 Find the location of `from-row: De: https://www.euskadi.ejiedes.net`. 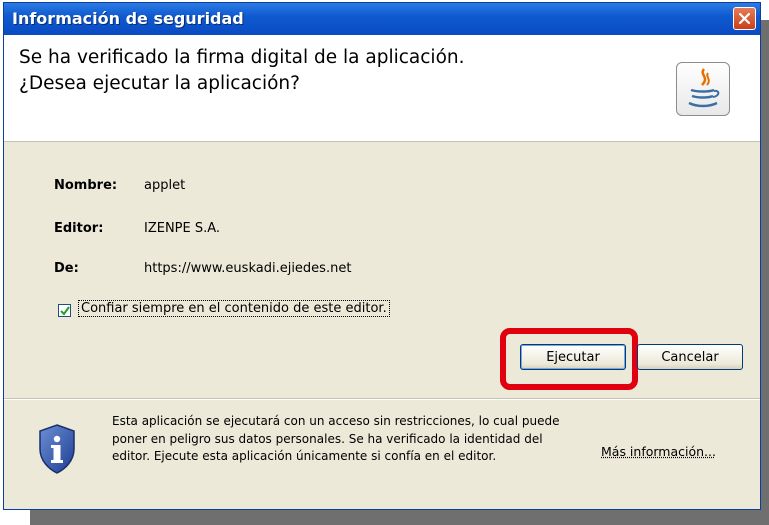

from-row: De: https://www.euskadi.ejiedes.net is located at coordinates (304, 270).